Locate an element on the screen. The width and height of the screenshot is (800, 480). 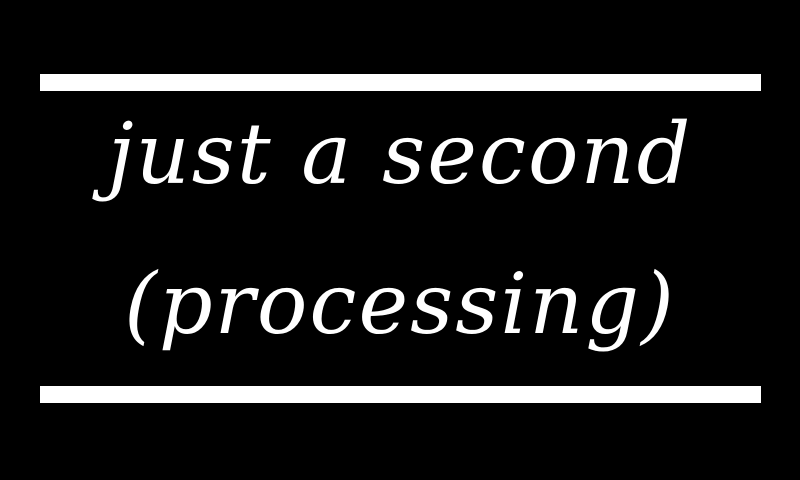
wait-message: just a second is located at coordinates (400, 154).